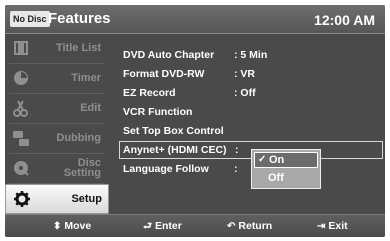 The height and width of the screenshot is (241, 390). I want to click on menu-row-label: VCR Function, so click(158, 112).